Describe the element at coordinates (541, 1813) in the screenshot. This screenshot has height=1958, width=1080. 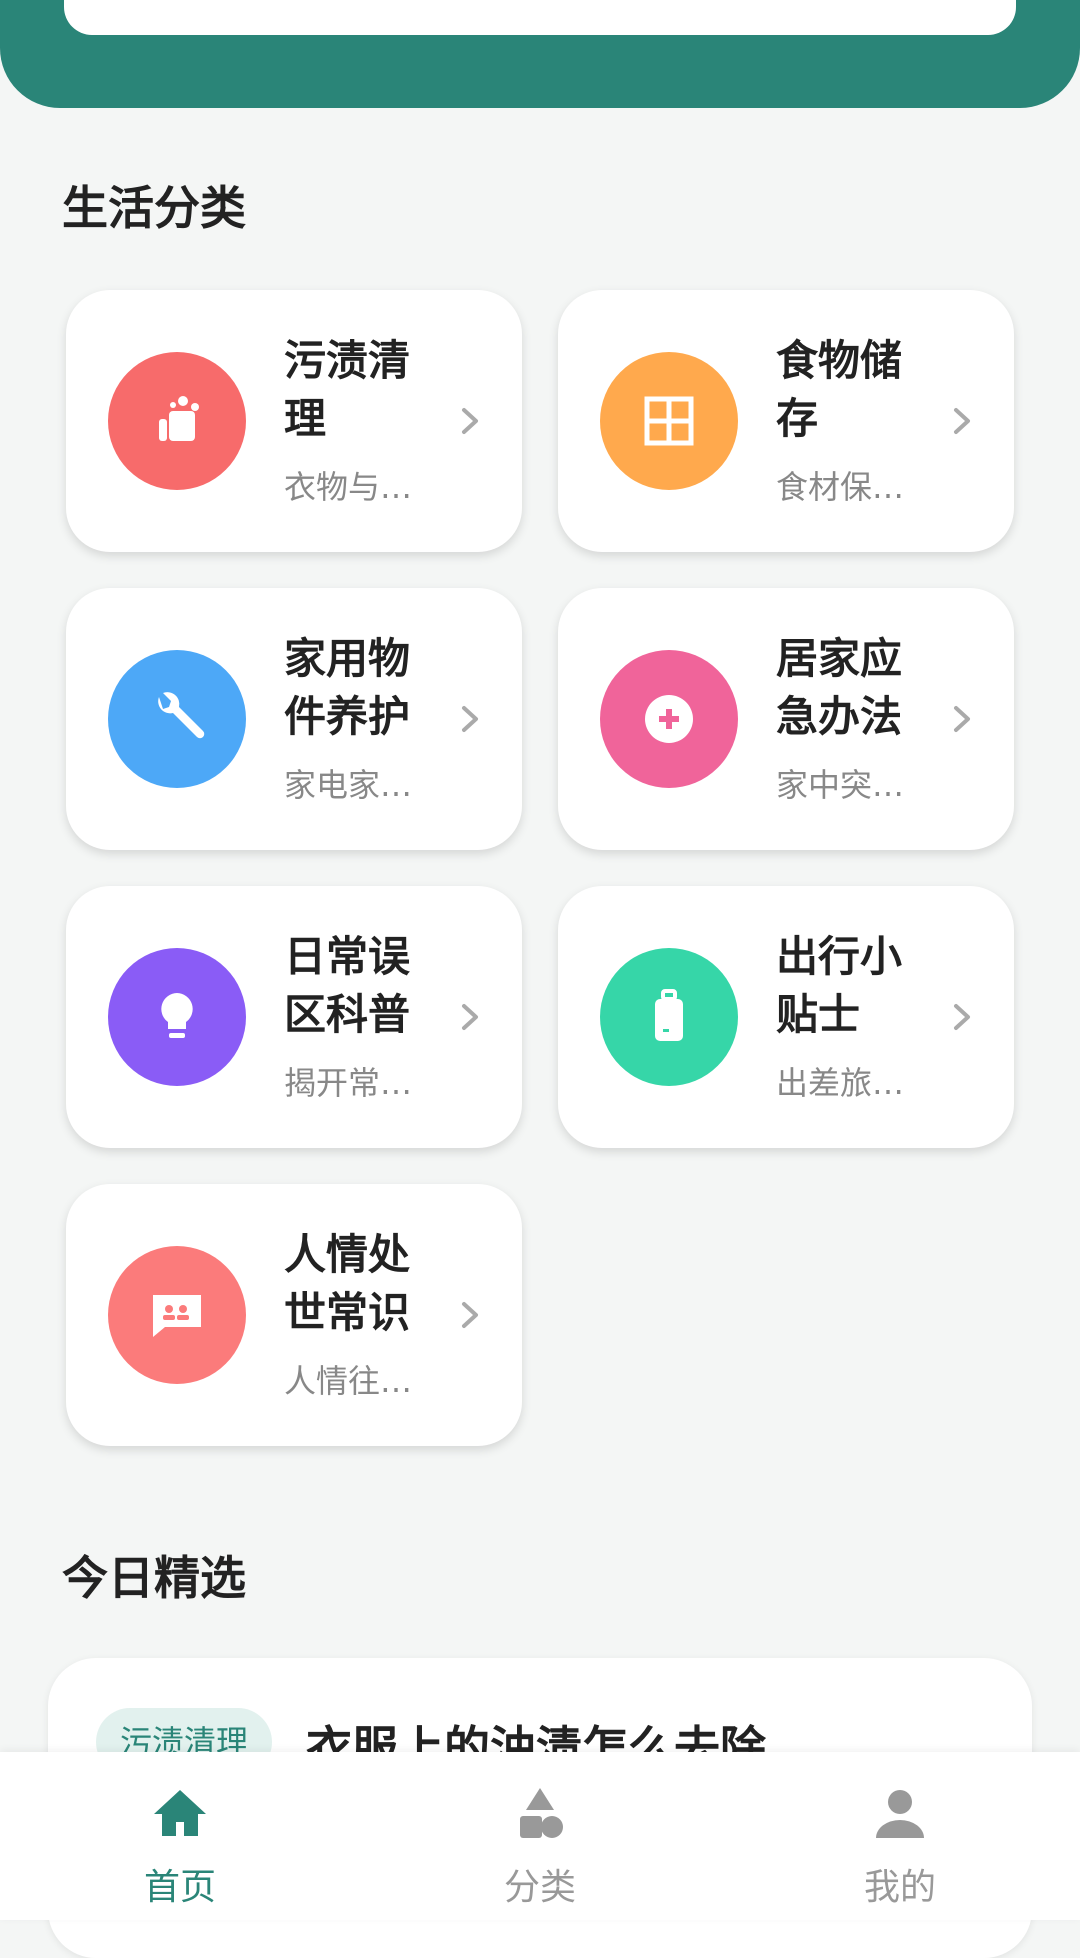
I see `category-shapes-icon` at that location.